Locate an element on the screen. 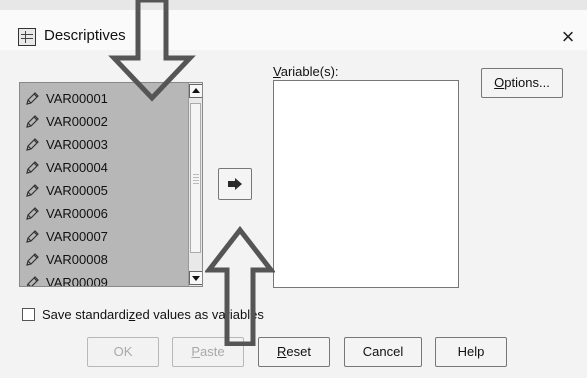 Image resolution: width=587 pixels, height=378 pixels. title-bar: Descriptives × is located at coordinates (293, 30).